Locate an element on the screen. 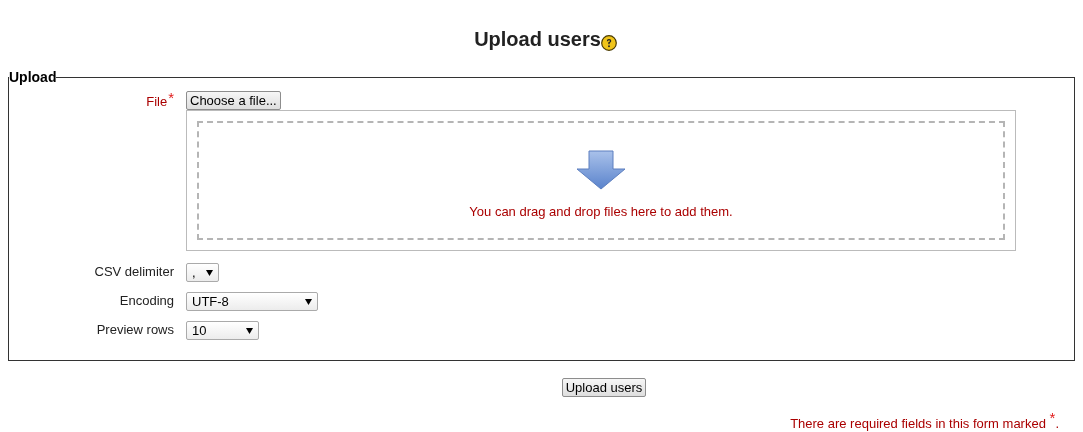  fieldset-legend: Upload is located at coordinates (33, 77).